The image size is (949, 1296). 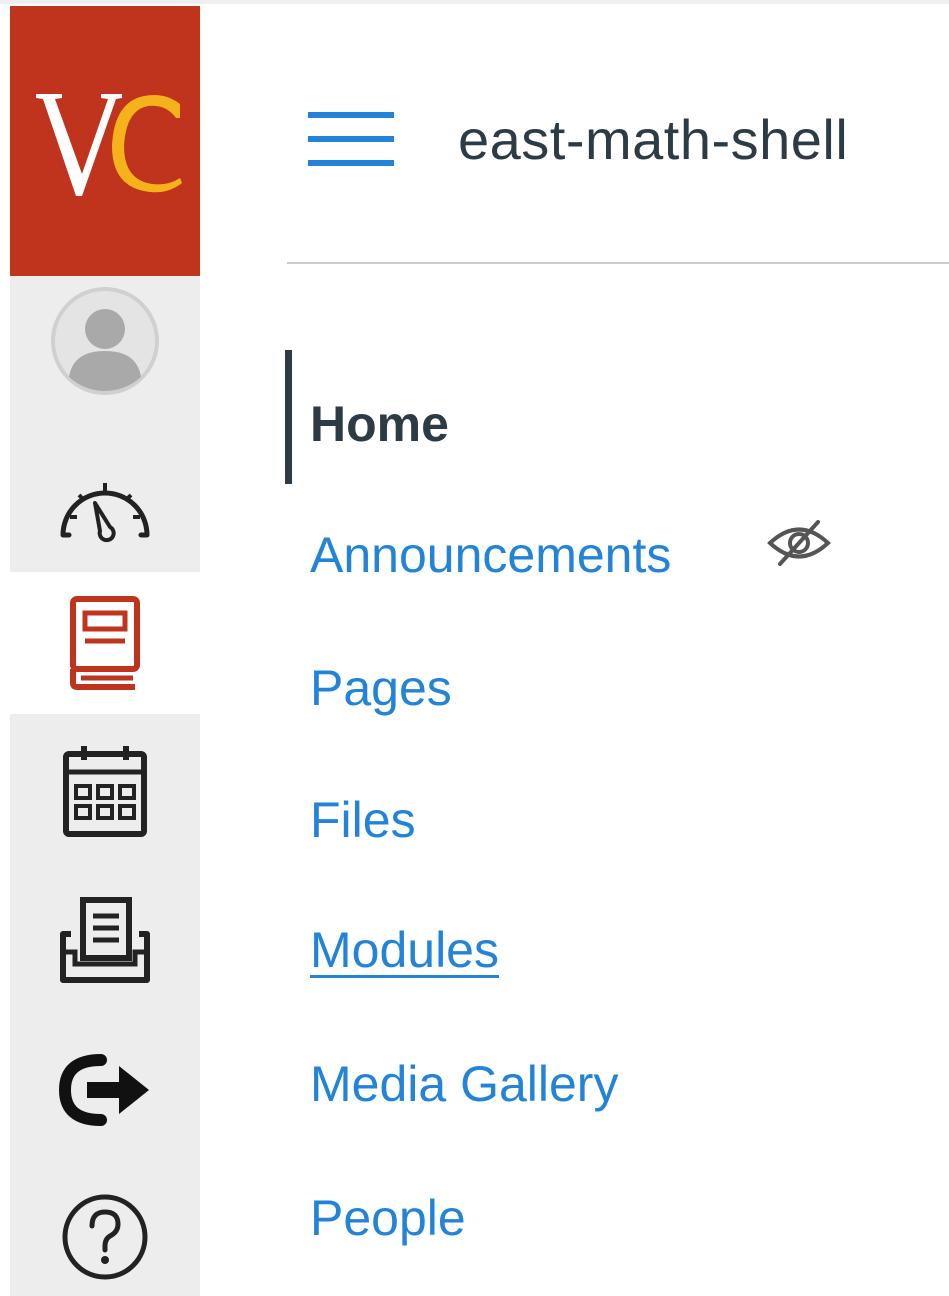 I want to click on book-icon, so click(x=105, y=643).